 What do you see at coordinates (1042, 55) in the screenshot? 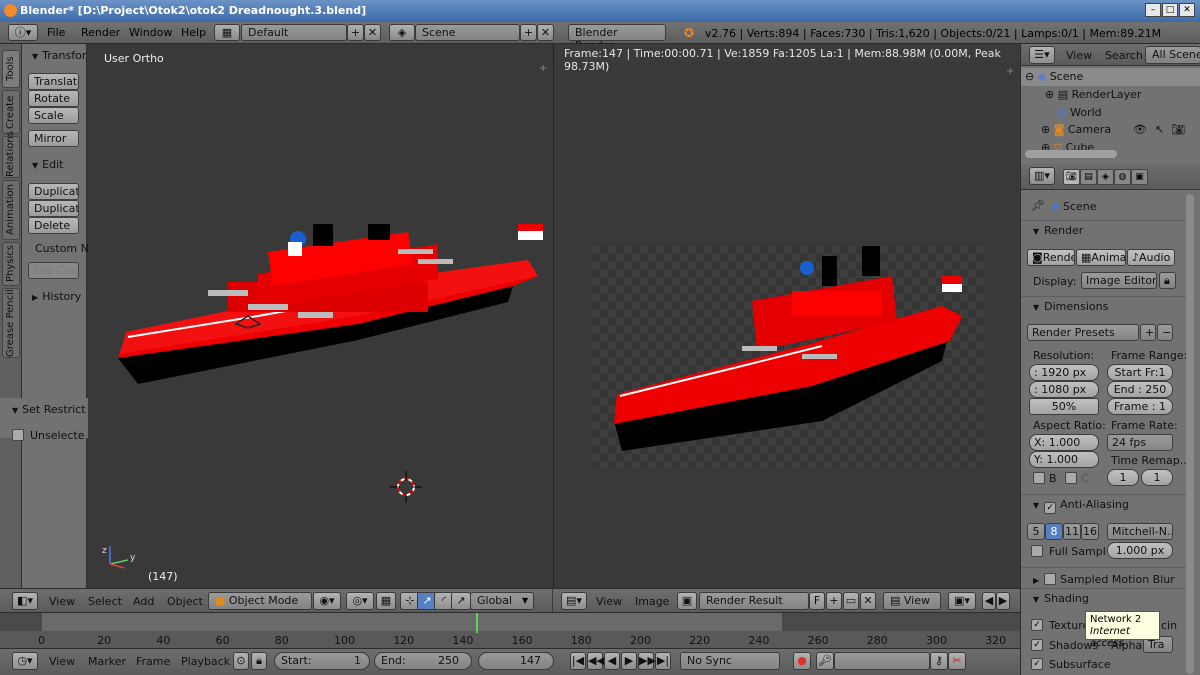
I see `editor-type-outliner-icon: ☰▾` at bounding box center [1042, 55].